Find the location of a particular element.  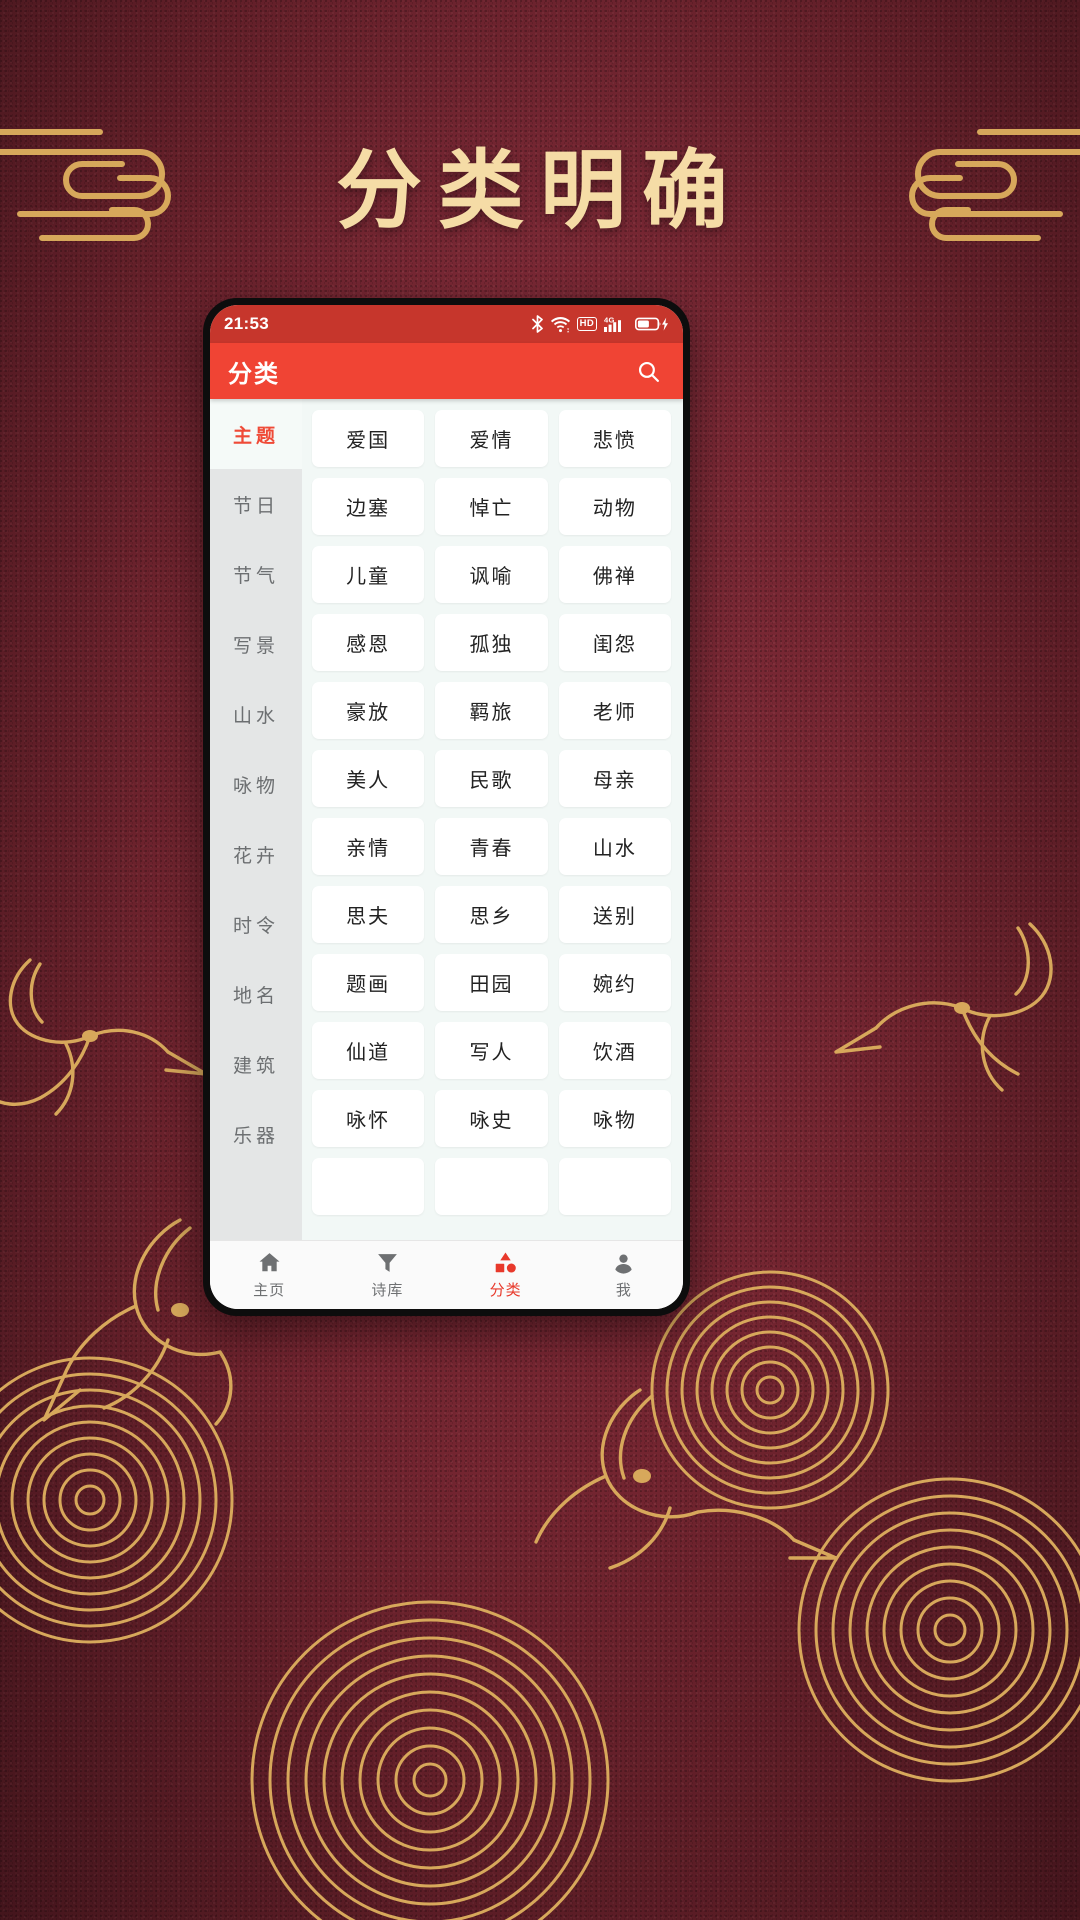

category-card: 佛禅 is located at coordinates (614, 574).